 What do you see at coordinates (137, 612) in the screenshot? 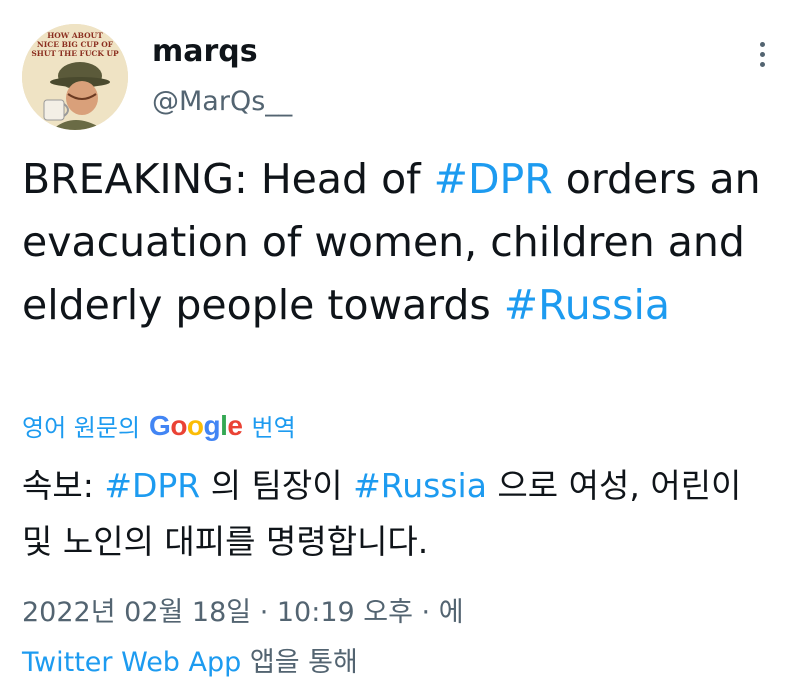
I see `tweet-date: 2022년 02월 18일` at bounding box center [137, 612].